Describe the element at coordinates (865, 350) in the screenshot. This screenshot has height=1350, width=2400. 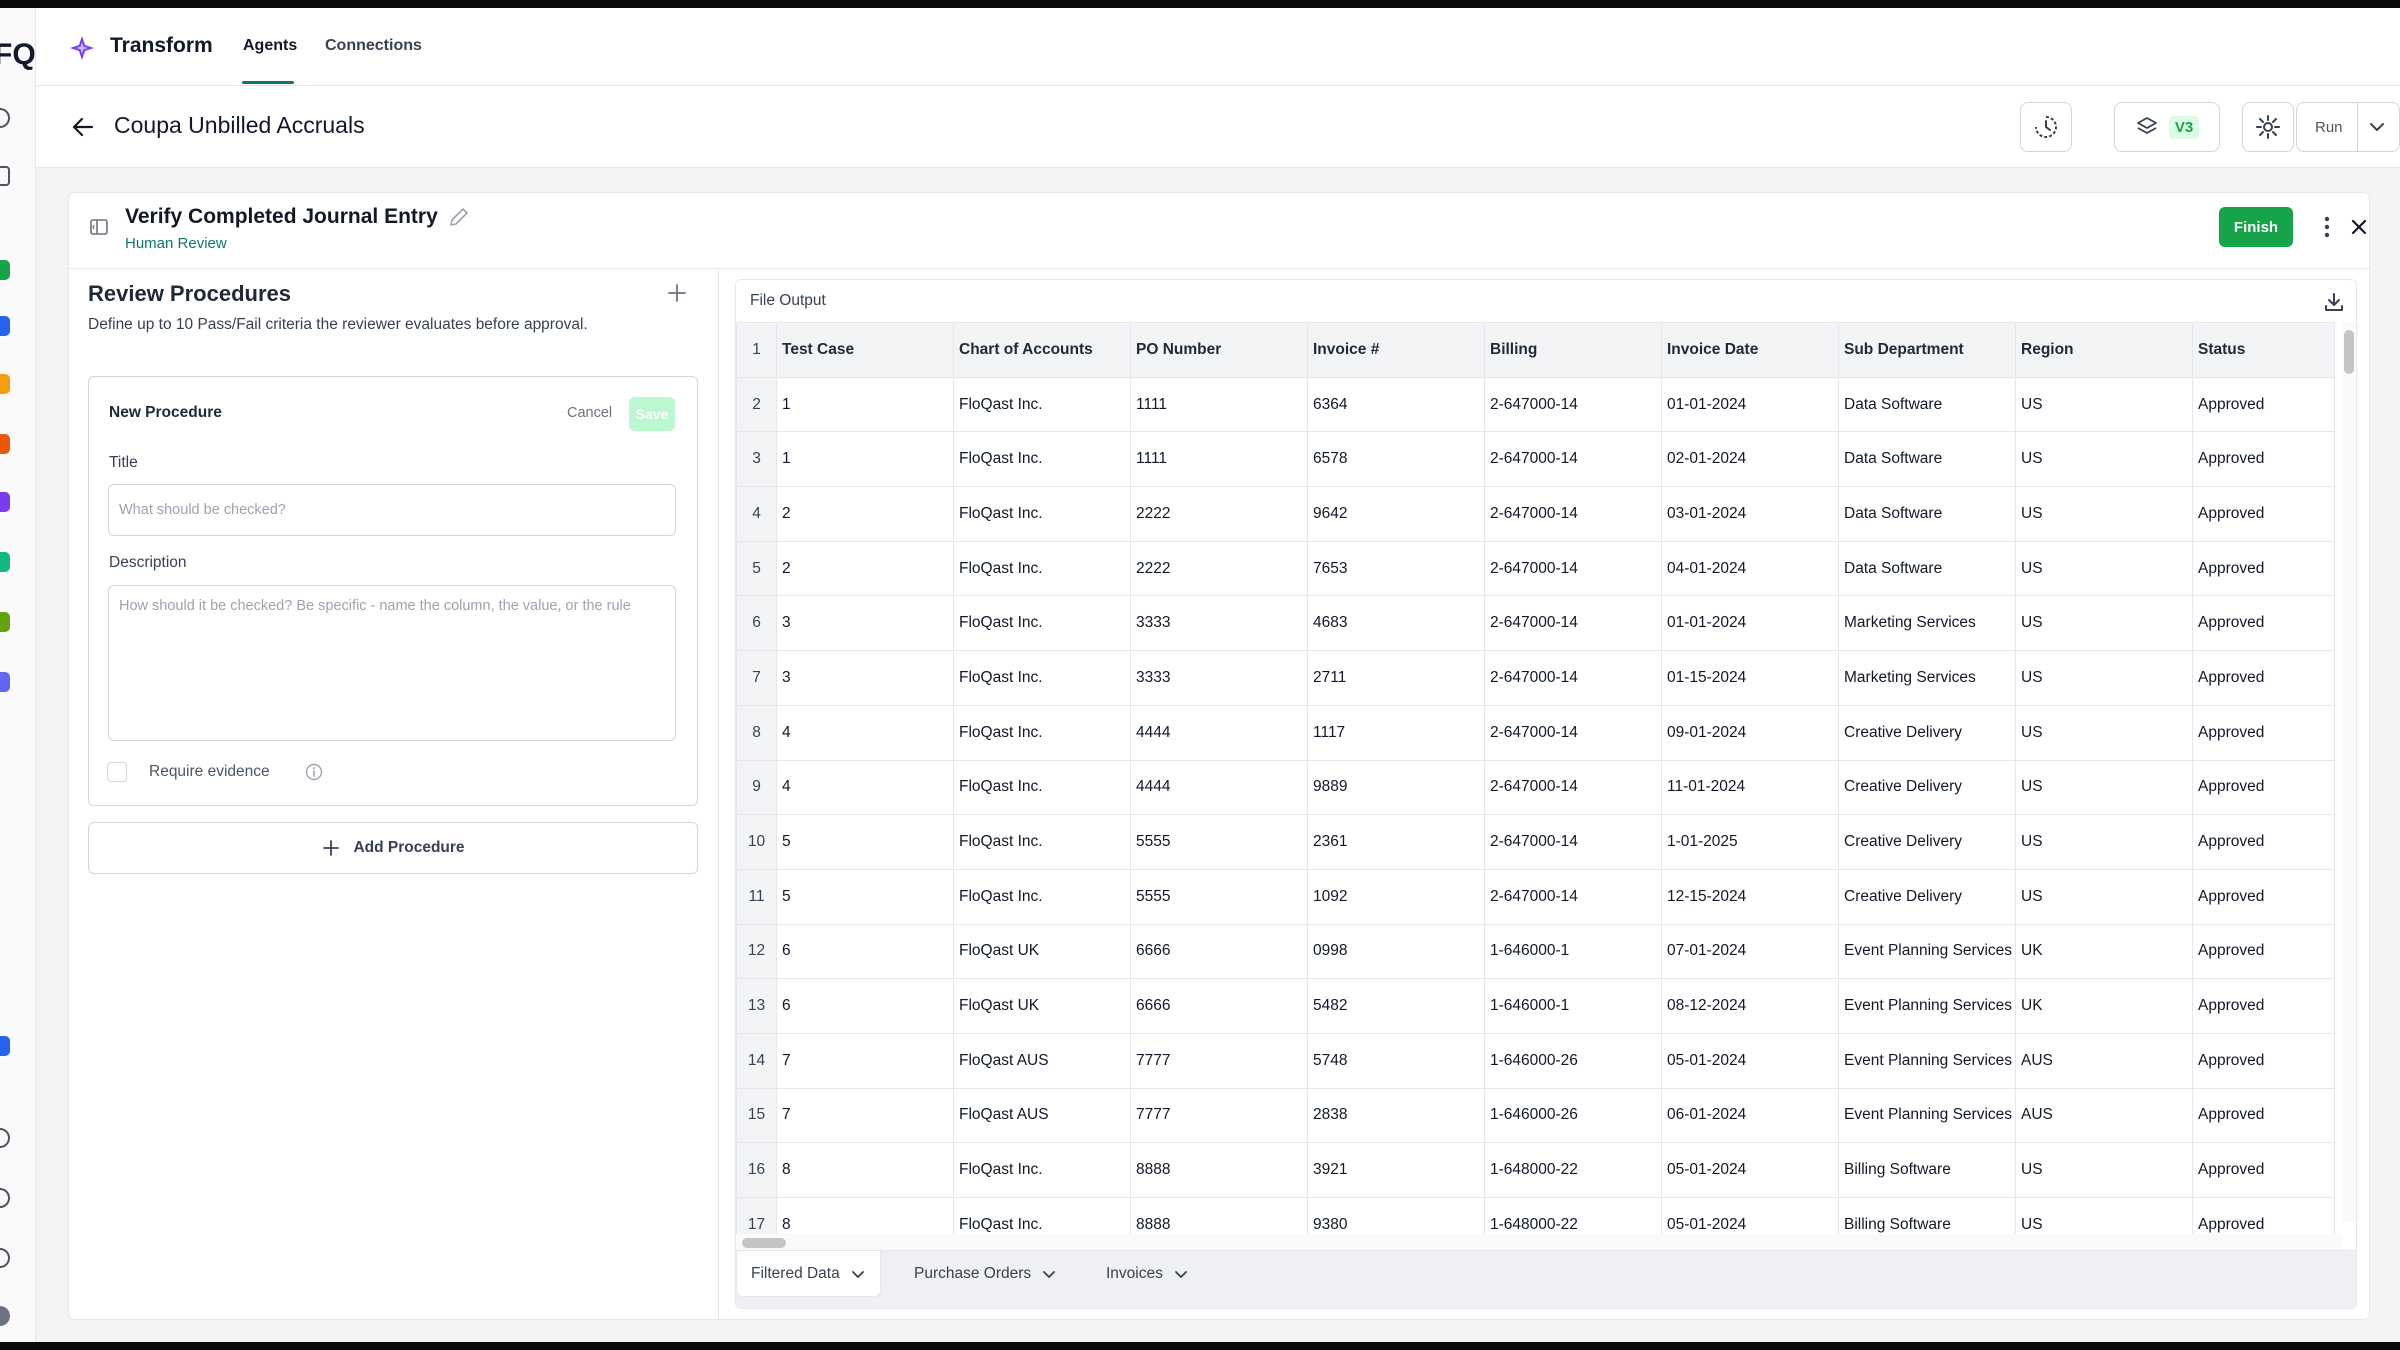
I see `column-header: Test Case` at that location.